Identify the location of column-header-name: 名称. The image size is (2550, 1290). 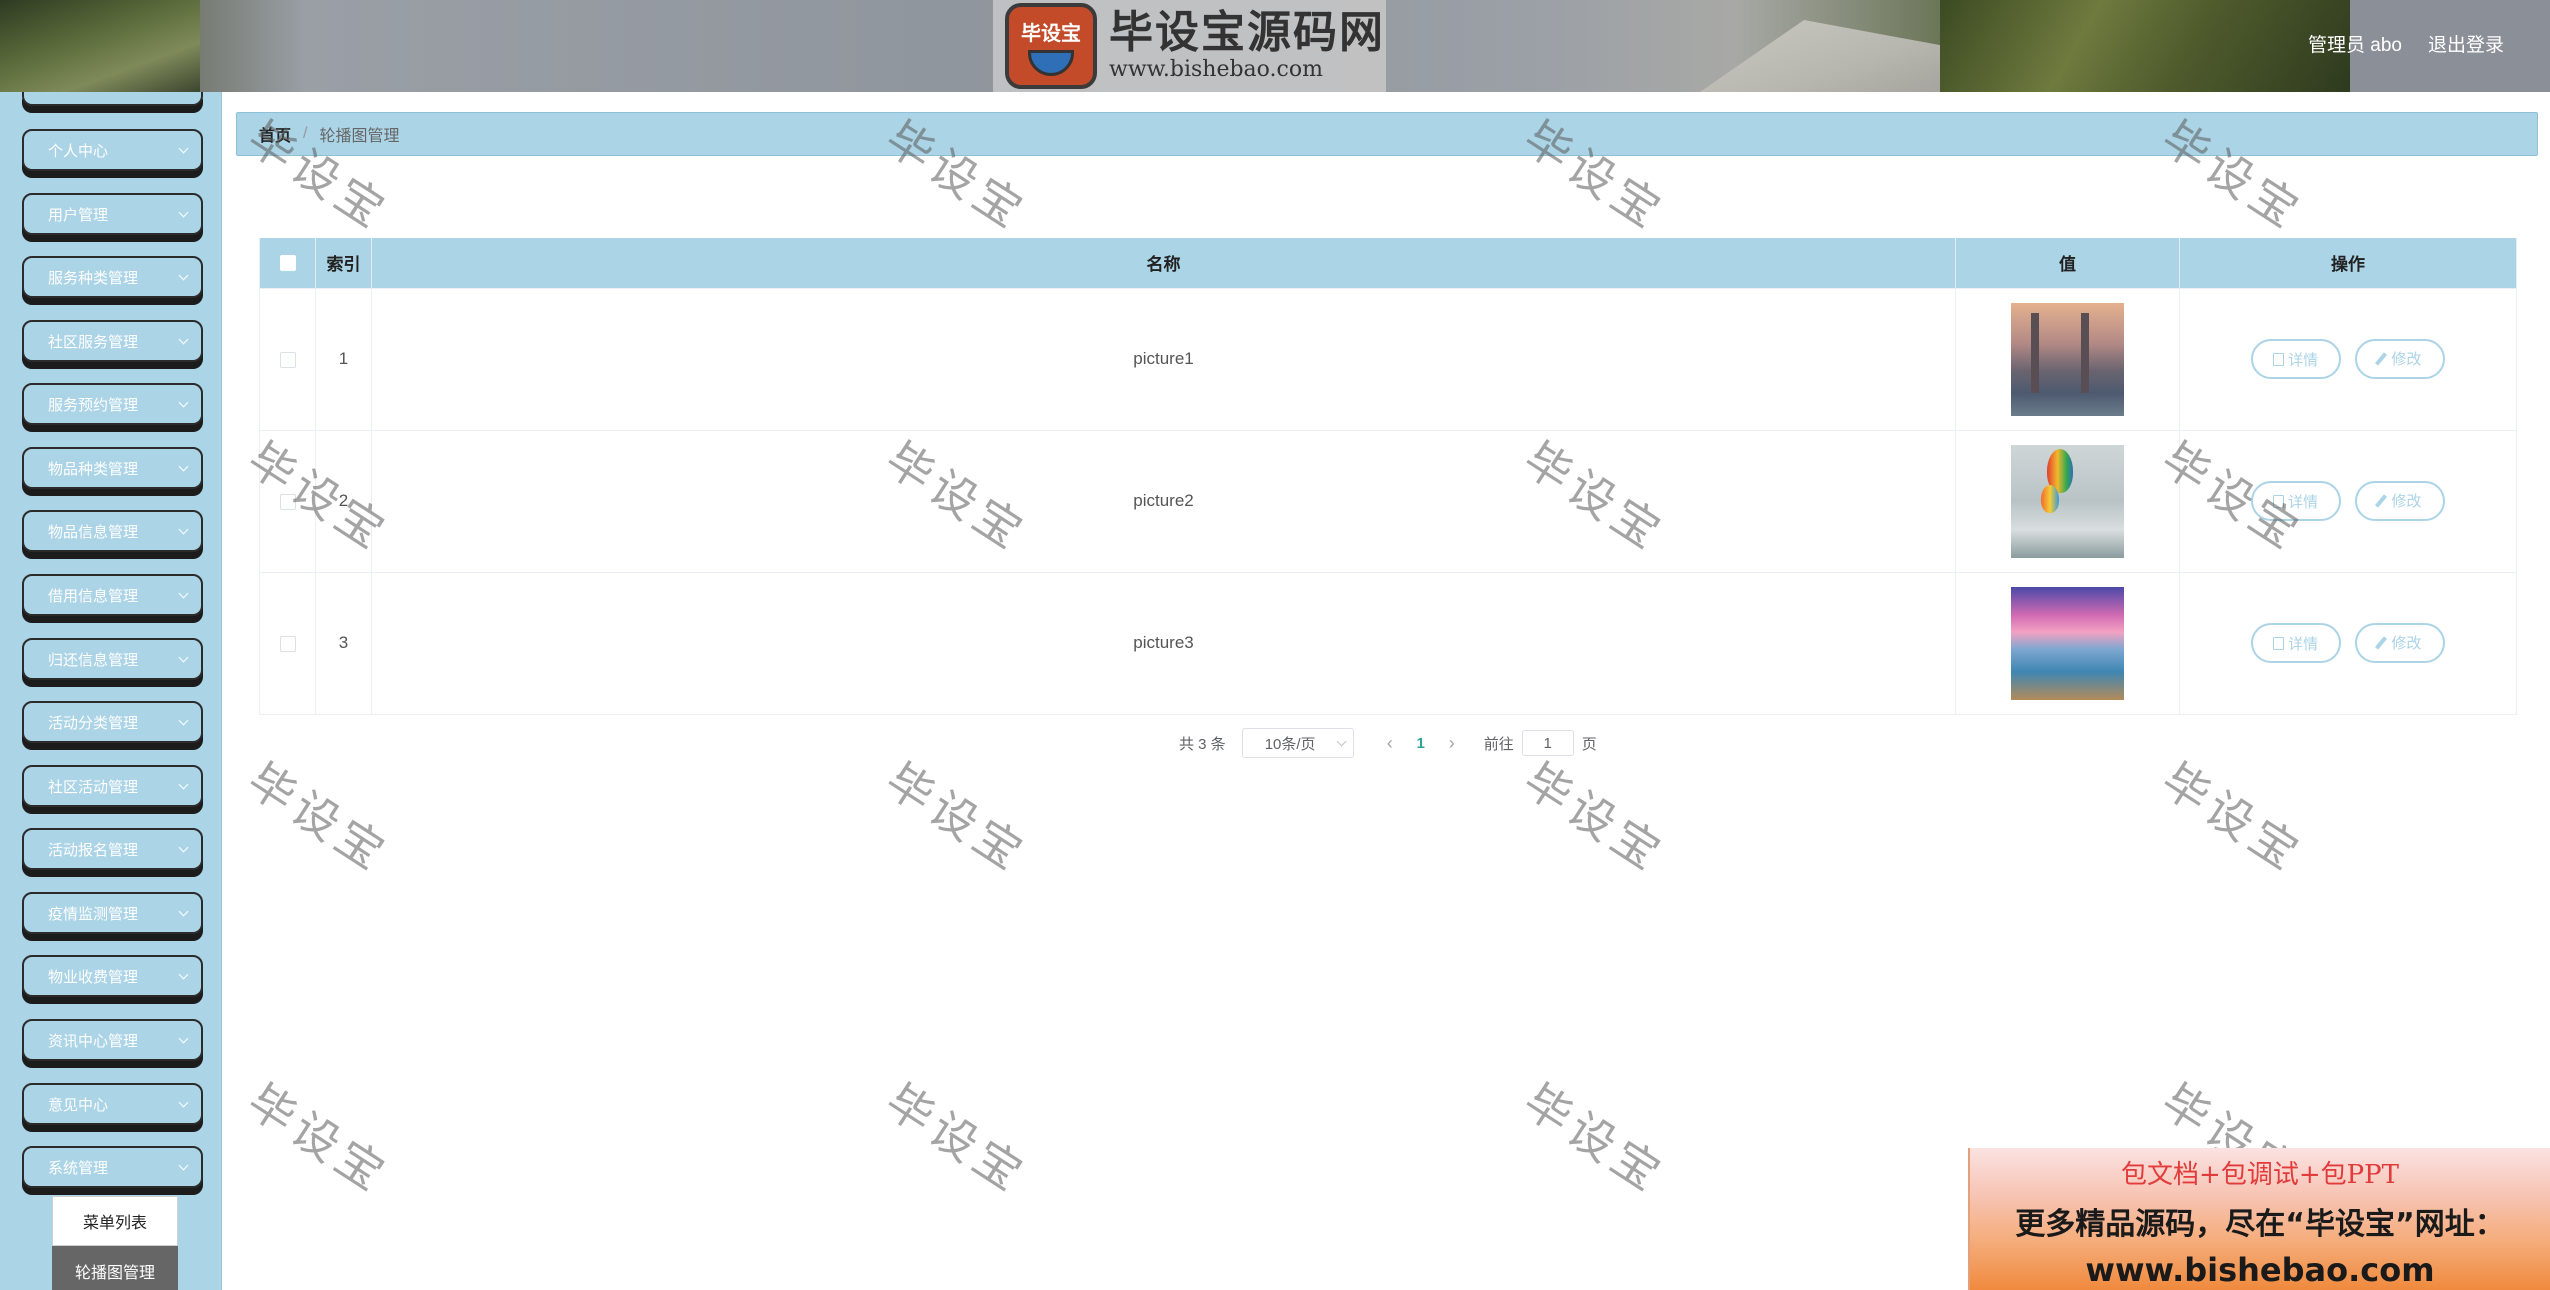
(1163, 263).